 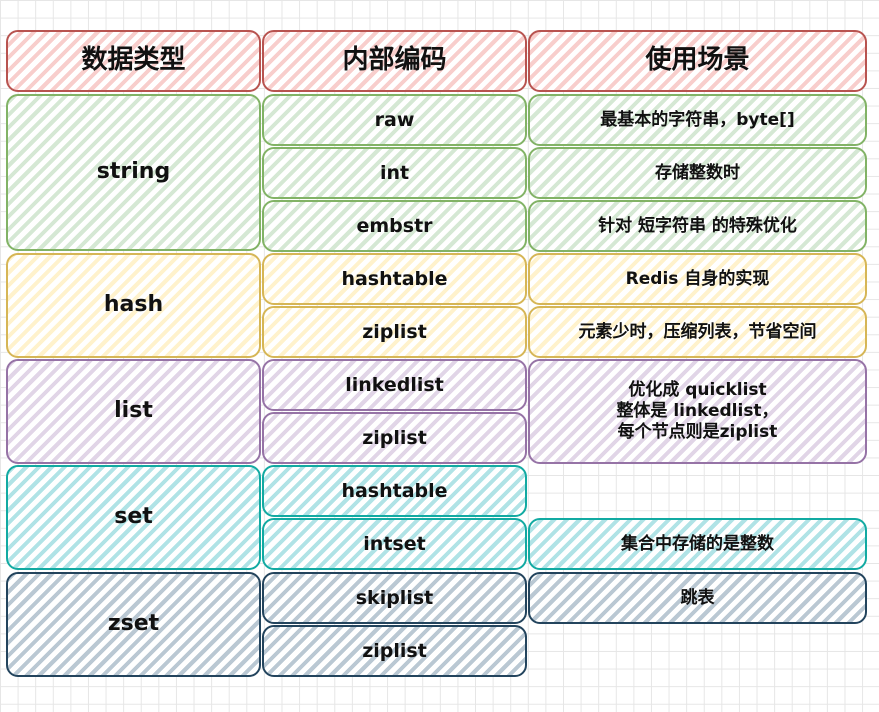 I want to click on scenario-skiplist: 跳表, so click(x=697, y=598).